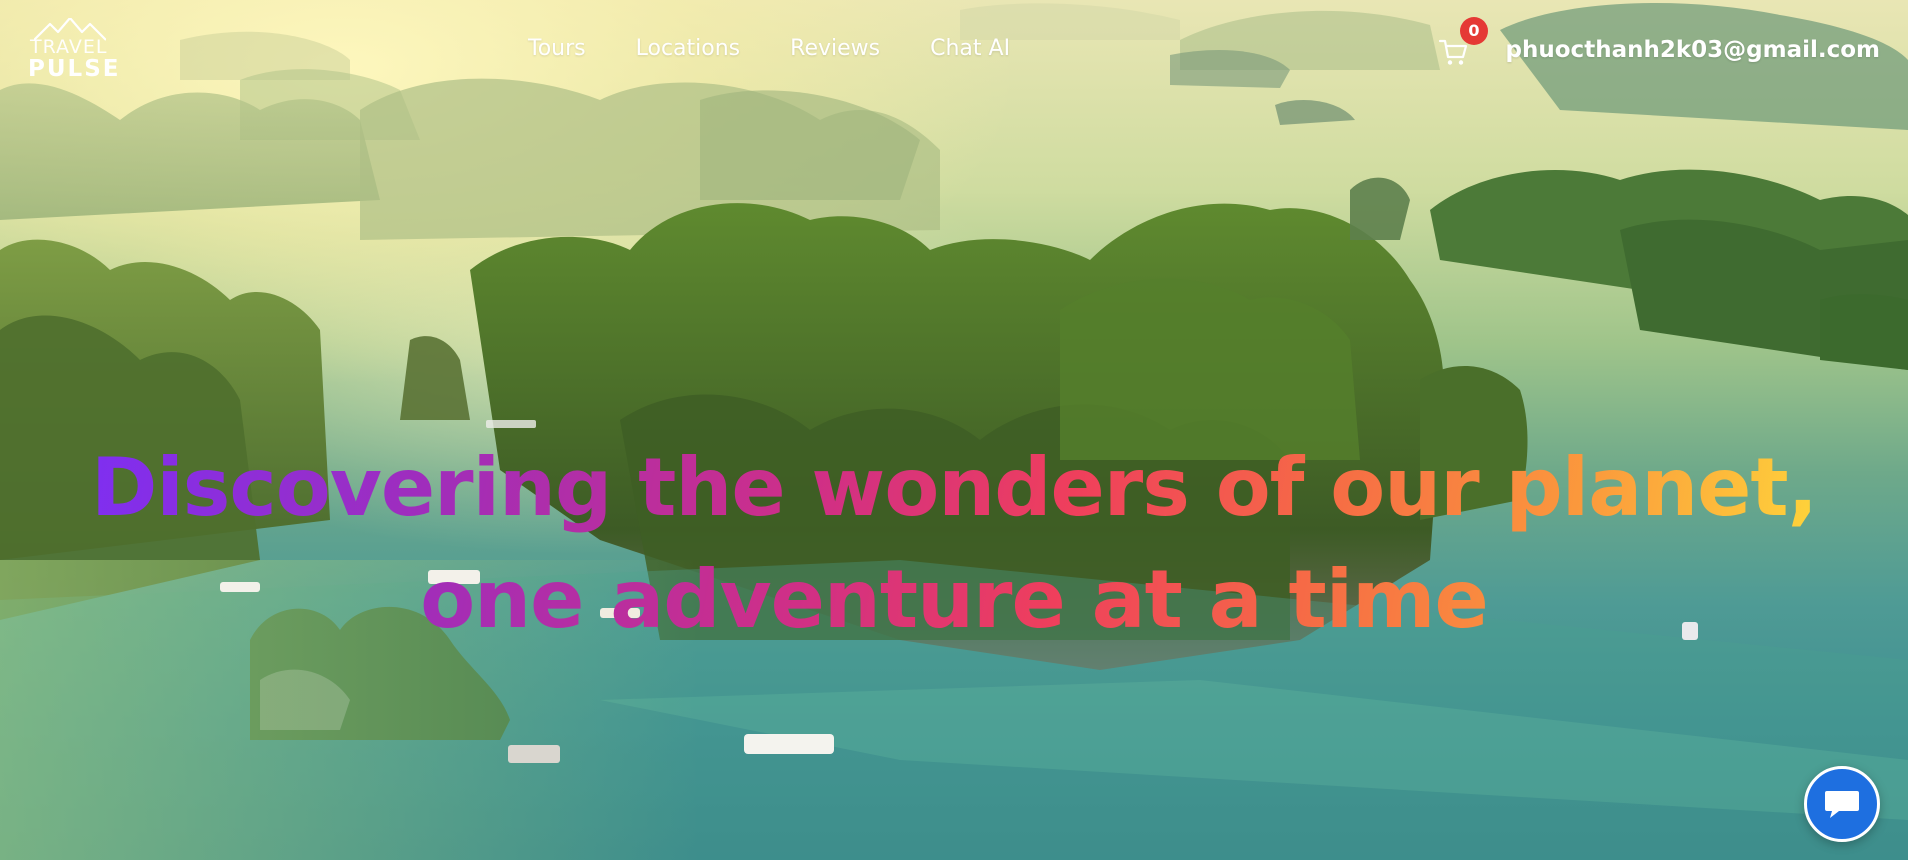 This screenshot has height=860, width=1908. Describe the element at coordinates (69, 47) in the screenshot. I see `logo-text-top: TRAVEL` at that location.